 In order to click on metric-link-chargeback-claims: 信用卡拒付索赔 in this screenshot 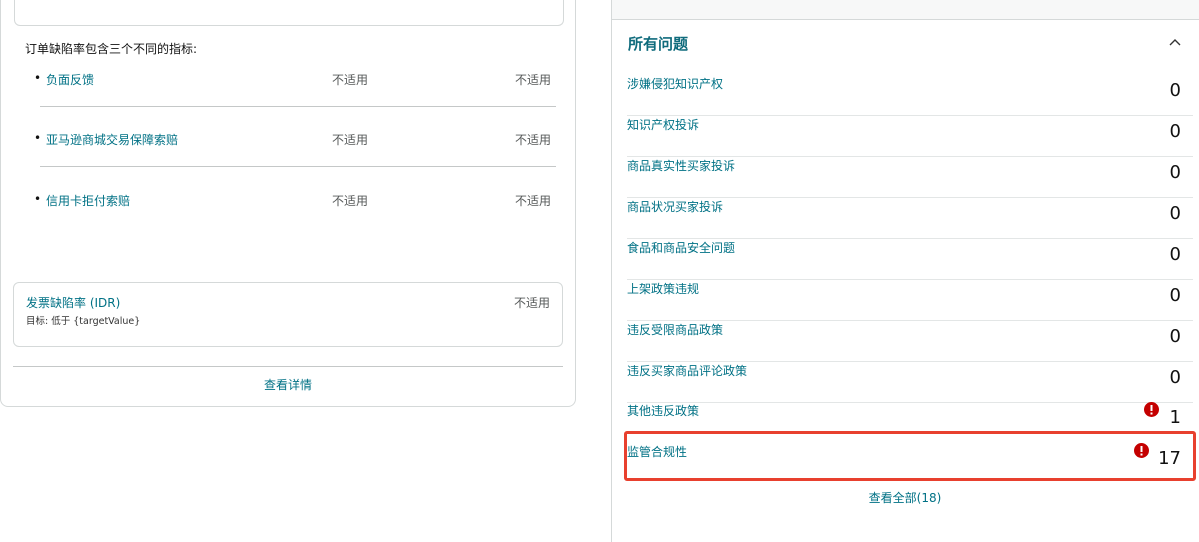, I will do `click(88, 200)`.